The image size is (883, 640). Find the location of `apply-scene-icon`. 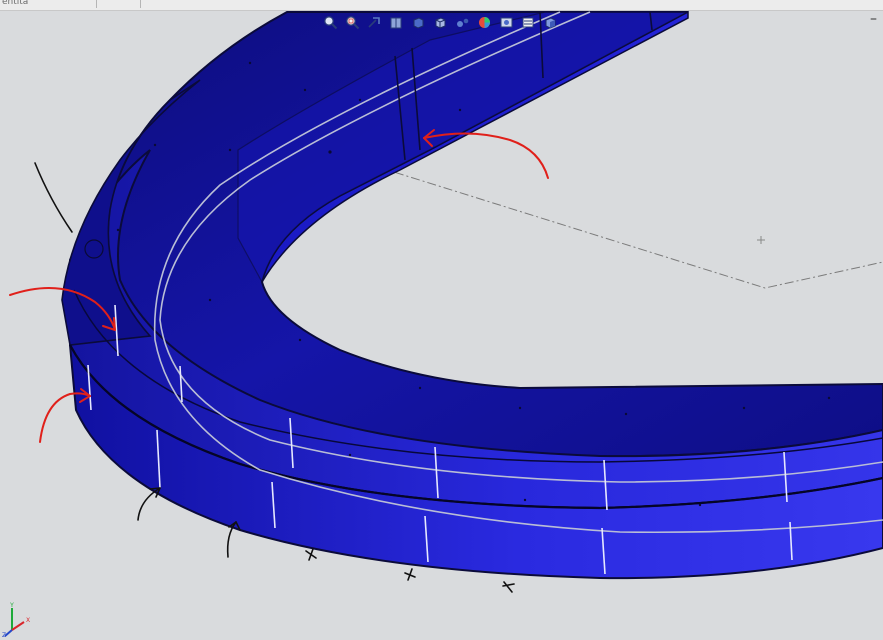

apply-scene-icon is located at coordinates (506, 22).